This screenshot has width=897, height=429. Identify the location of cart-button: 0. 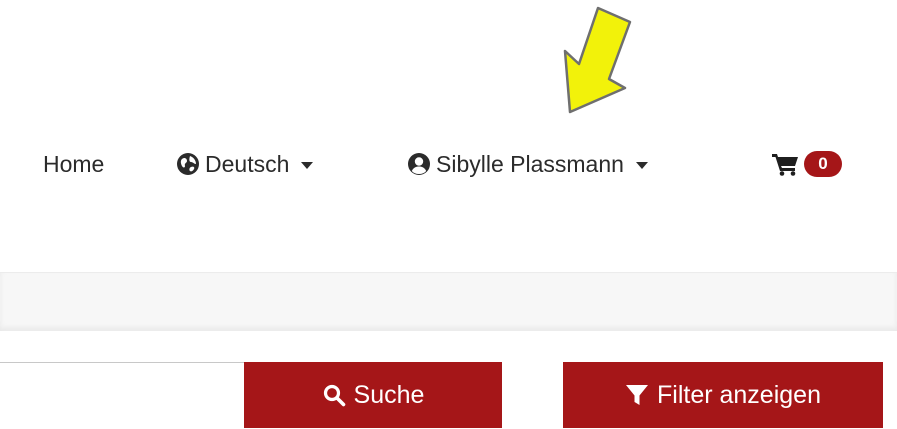
(807, 164).